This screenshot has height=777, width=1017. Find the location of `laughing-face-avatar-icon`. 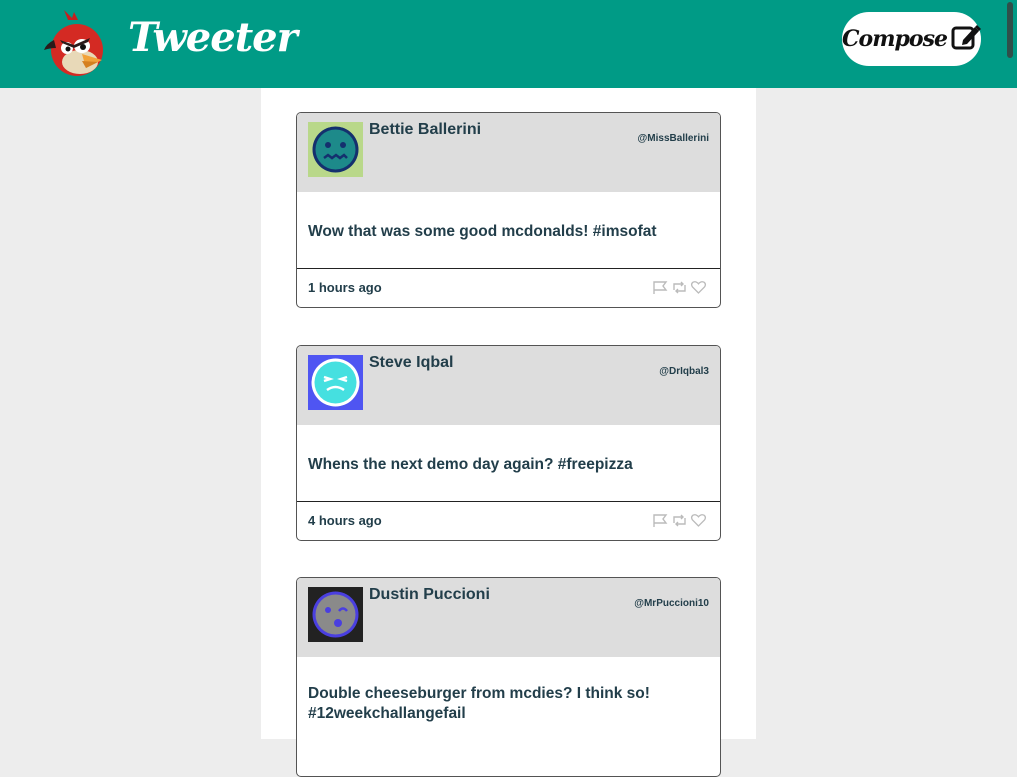

laughing-face-avatar-icon is located at coordinates (335, 382).